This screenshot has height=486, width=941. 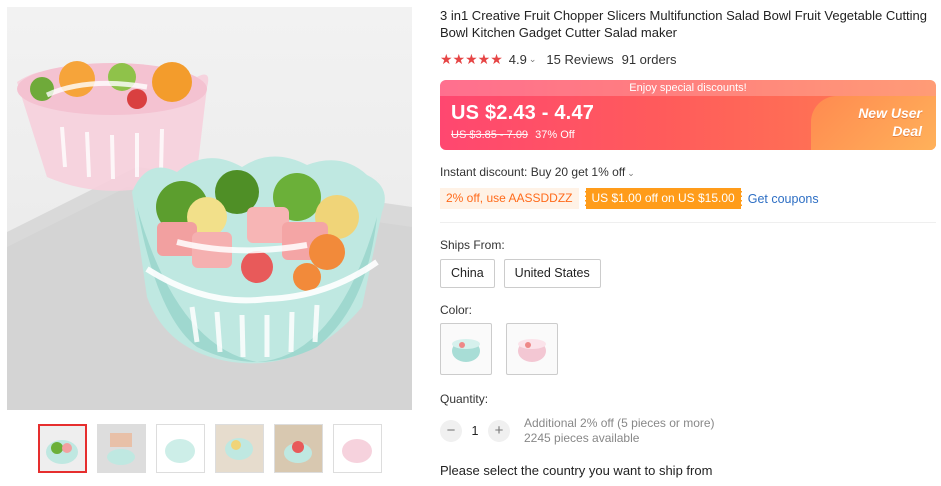 I want to click on current-price: US $2.43 - 4.47, so click(x=523, y=113).